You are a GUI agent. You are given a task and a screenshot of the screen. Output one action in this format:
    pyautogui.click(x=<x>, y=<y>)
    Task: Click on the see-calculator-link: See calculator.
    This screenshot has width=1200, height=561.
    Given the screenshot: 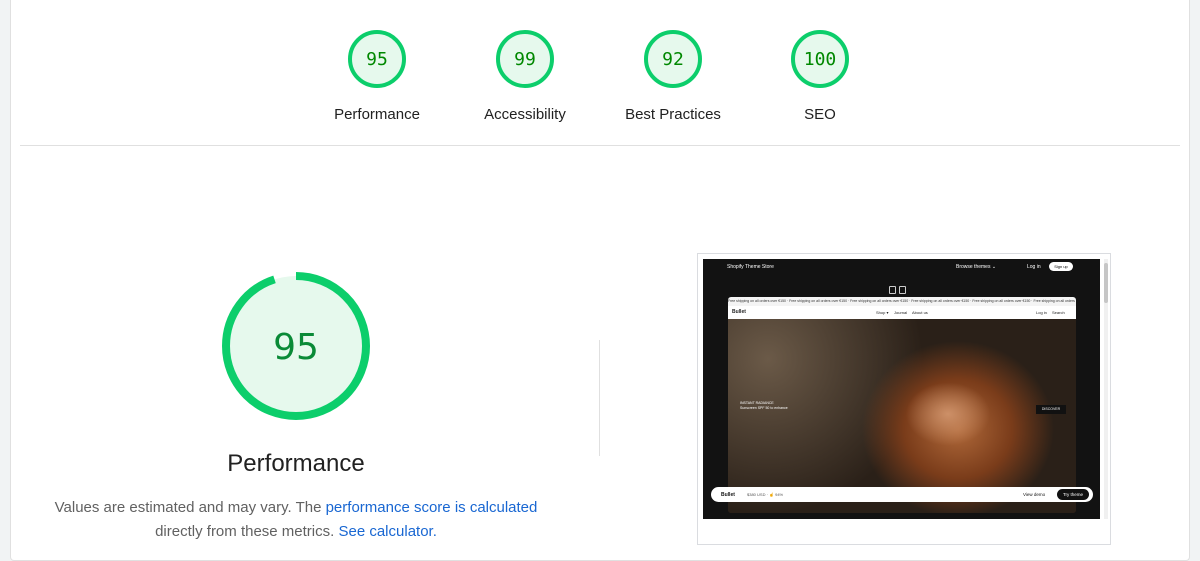 What is the action you would take?
    pyautogui.click(x=387, y=531)
    